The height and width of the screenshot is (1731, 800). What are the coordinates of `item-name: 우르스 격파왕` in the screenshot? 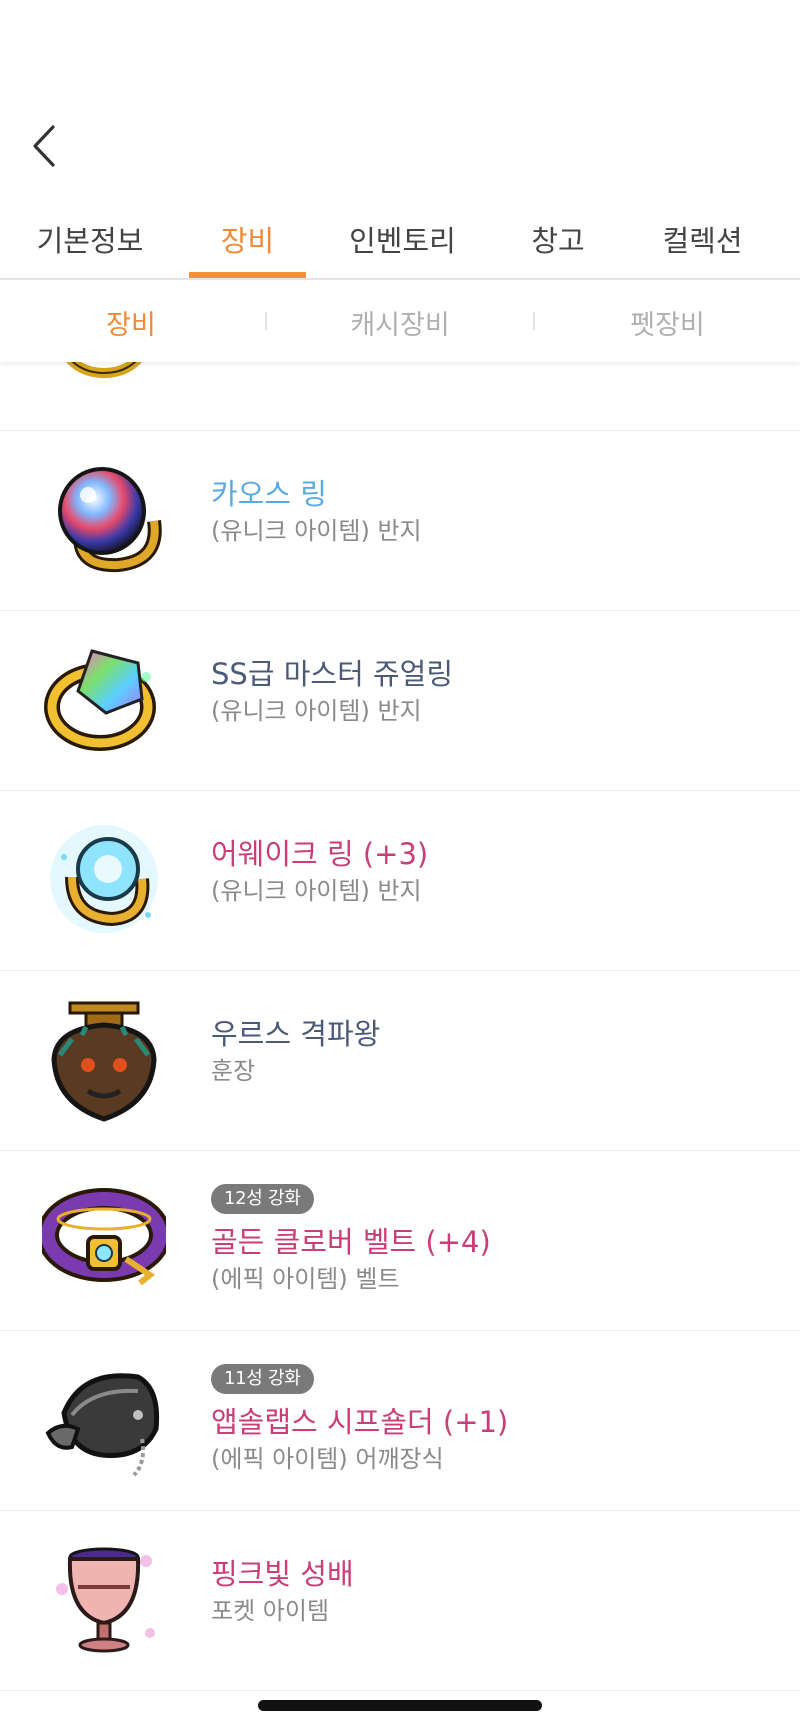 It's located at (296, 1034).